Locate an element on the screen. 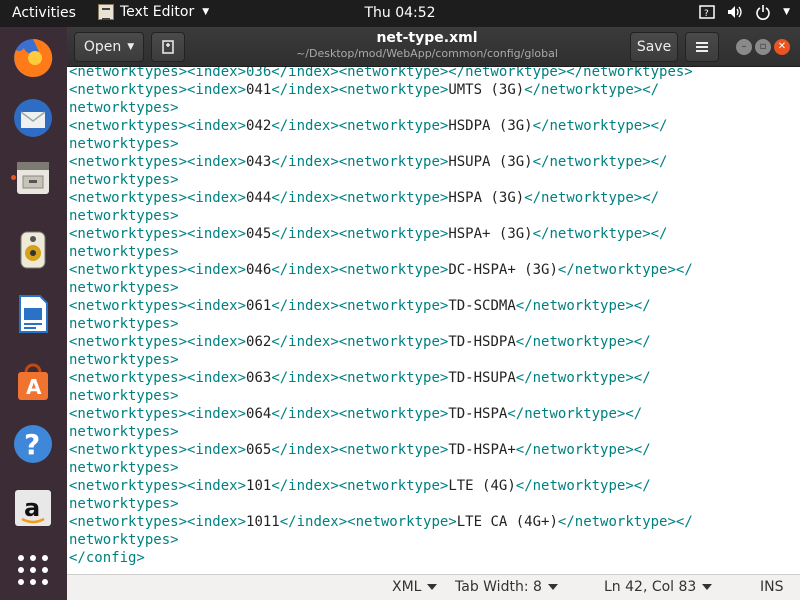  help-icon: ? is located at coordinates (33, 444).